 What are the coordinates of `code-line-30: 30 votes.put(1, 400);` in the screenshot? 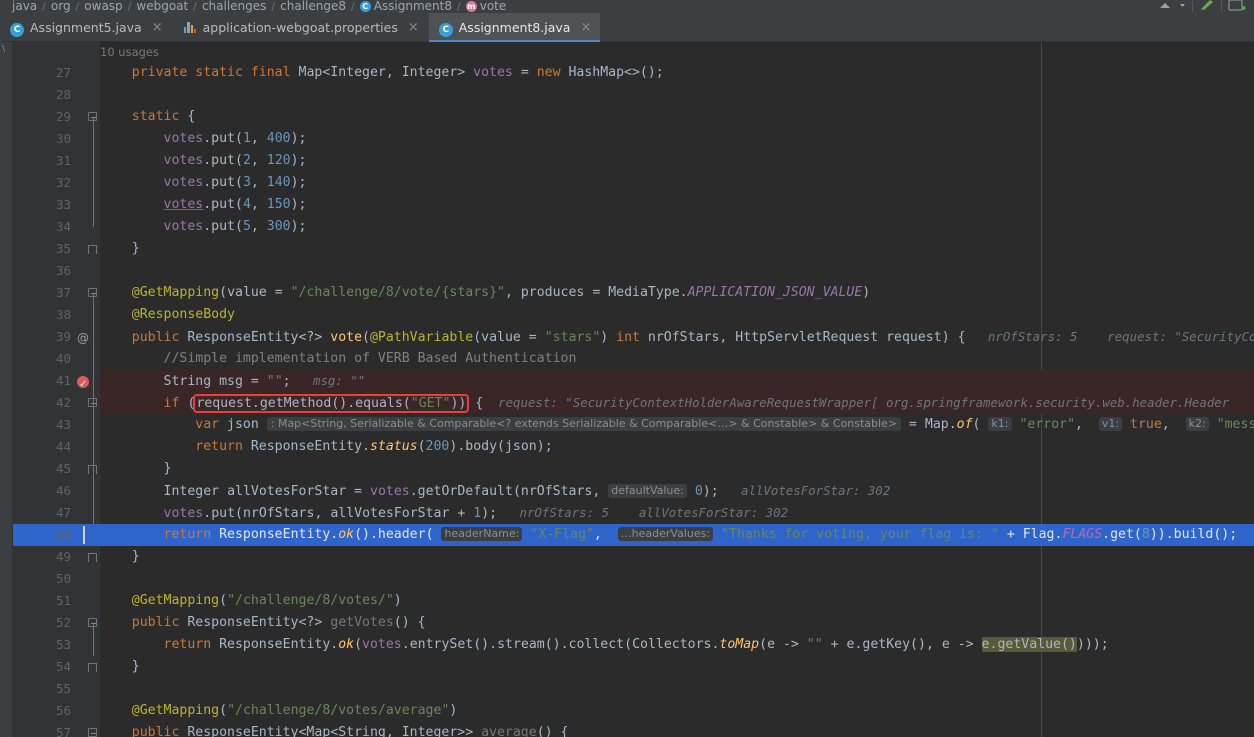 It's located at (633, 139).